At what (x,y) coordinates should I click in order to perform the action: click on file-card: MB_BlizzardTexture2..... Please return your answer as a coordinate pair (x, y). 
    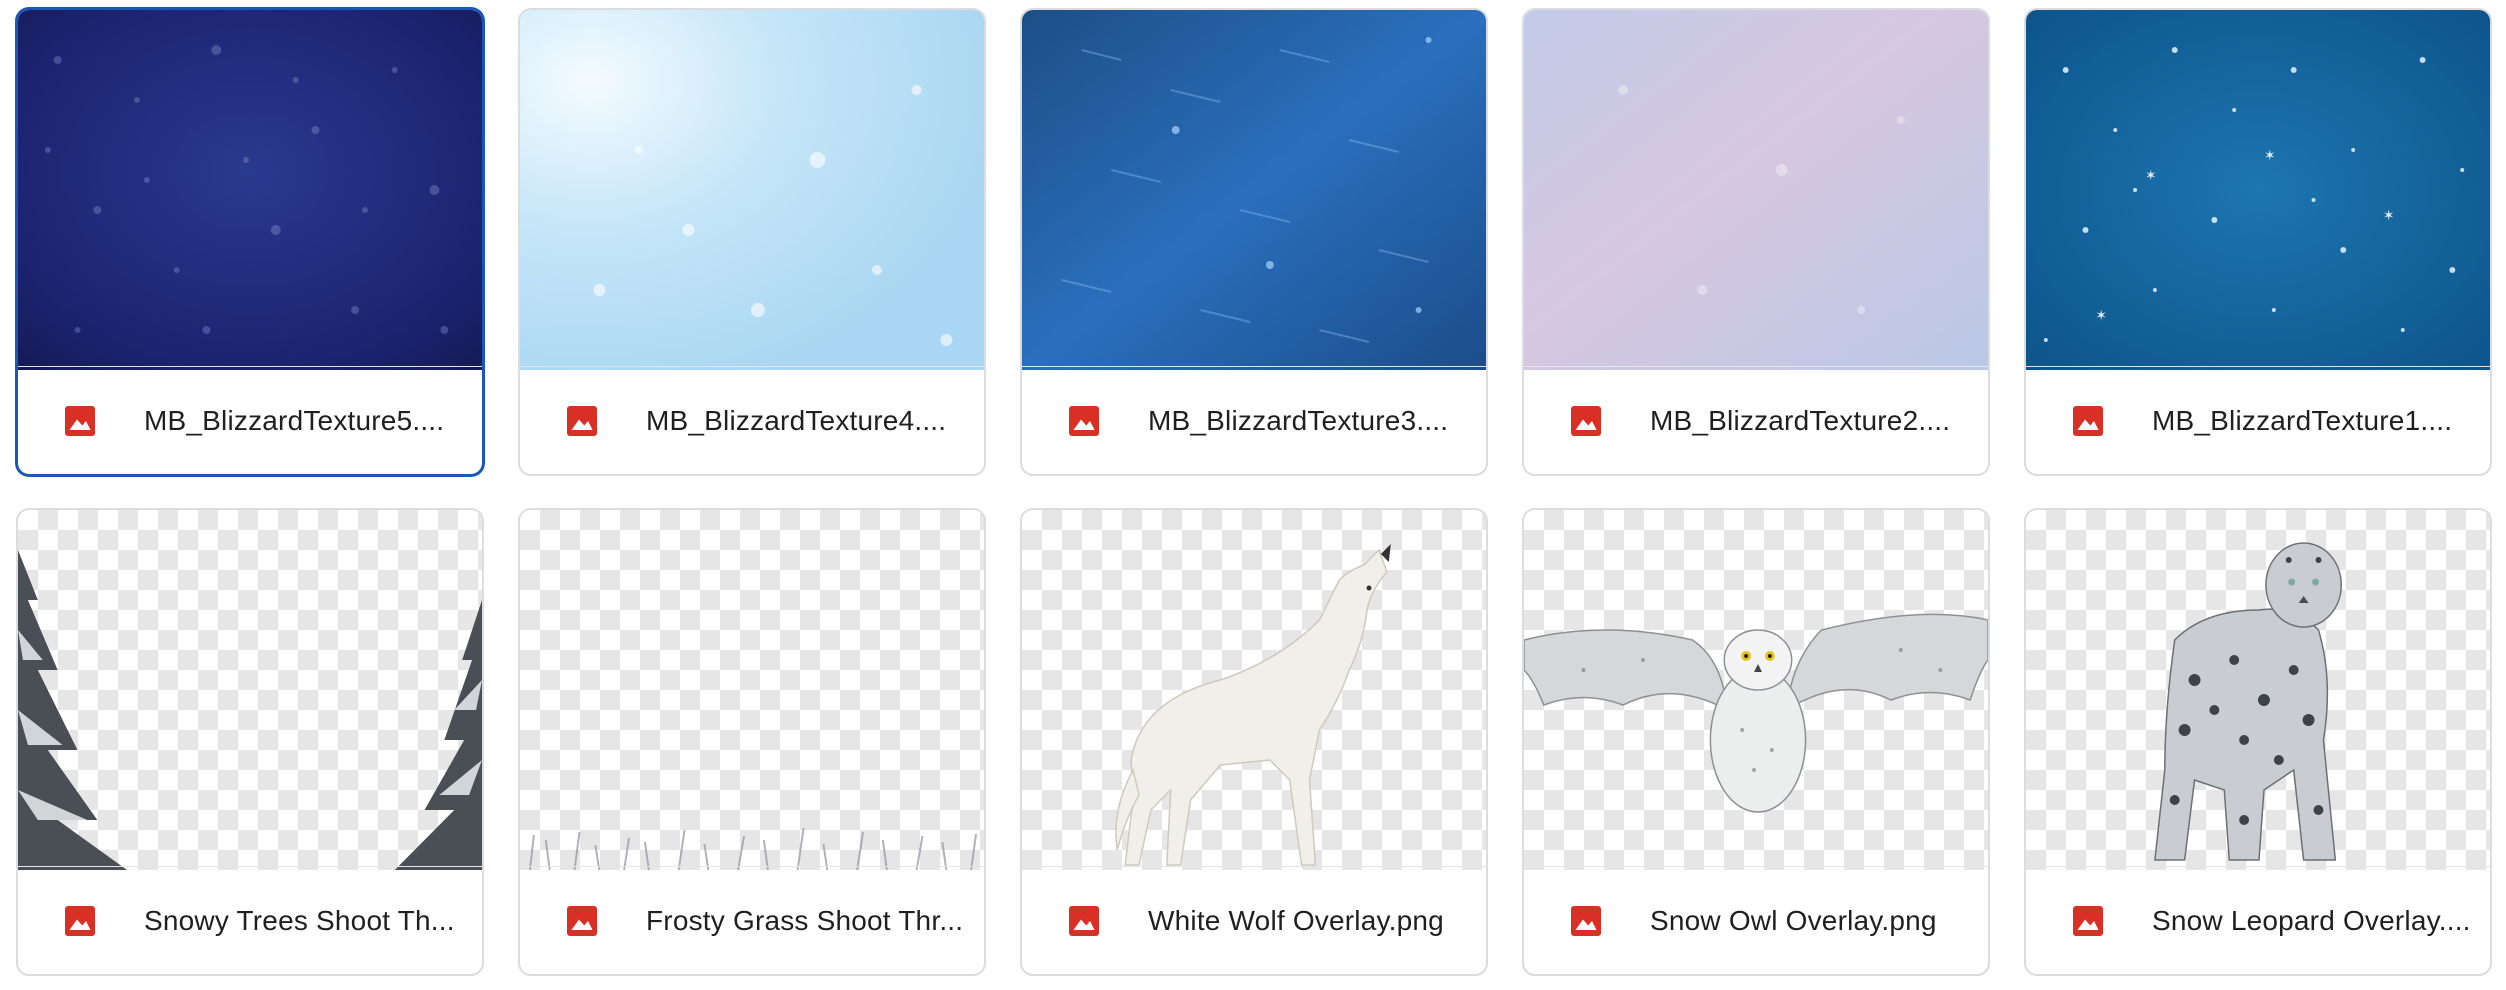
    Looking at the image, I should click on (1756, 242).